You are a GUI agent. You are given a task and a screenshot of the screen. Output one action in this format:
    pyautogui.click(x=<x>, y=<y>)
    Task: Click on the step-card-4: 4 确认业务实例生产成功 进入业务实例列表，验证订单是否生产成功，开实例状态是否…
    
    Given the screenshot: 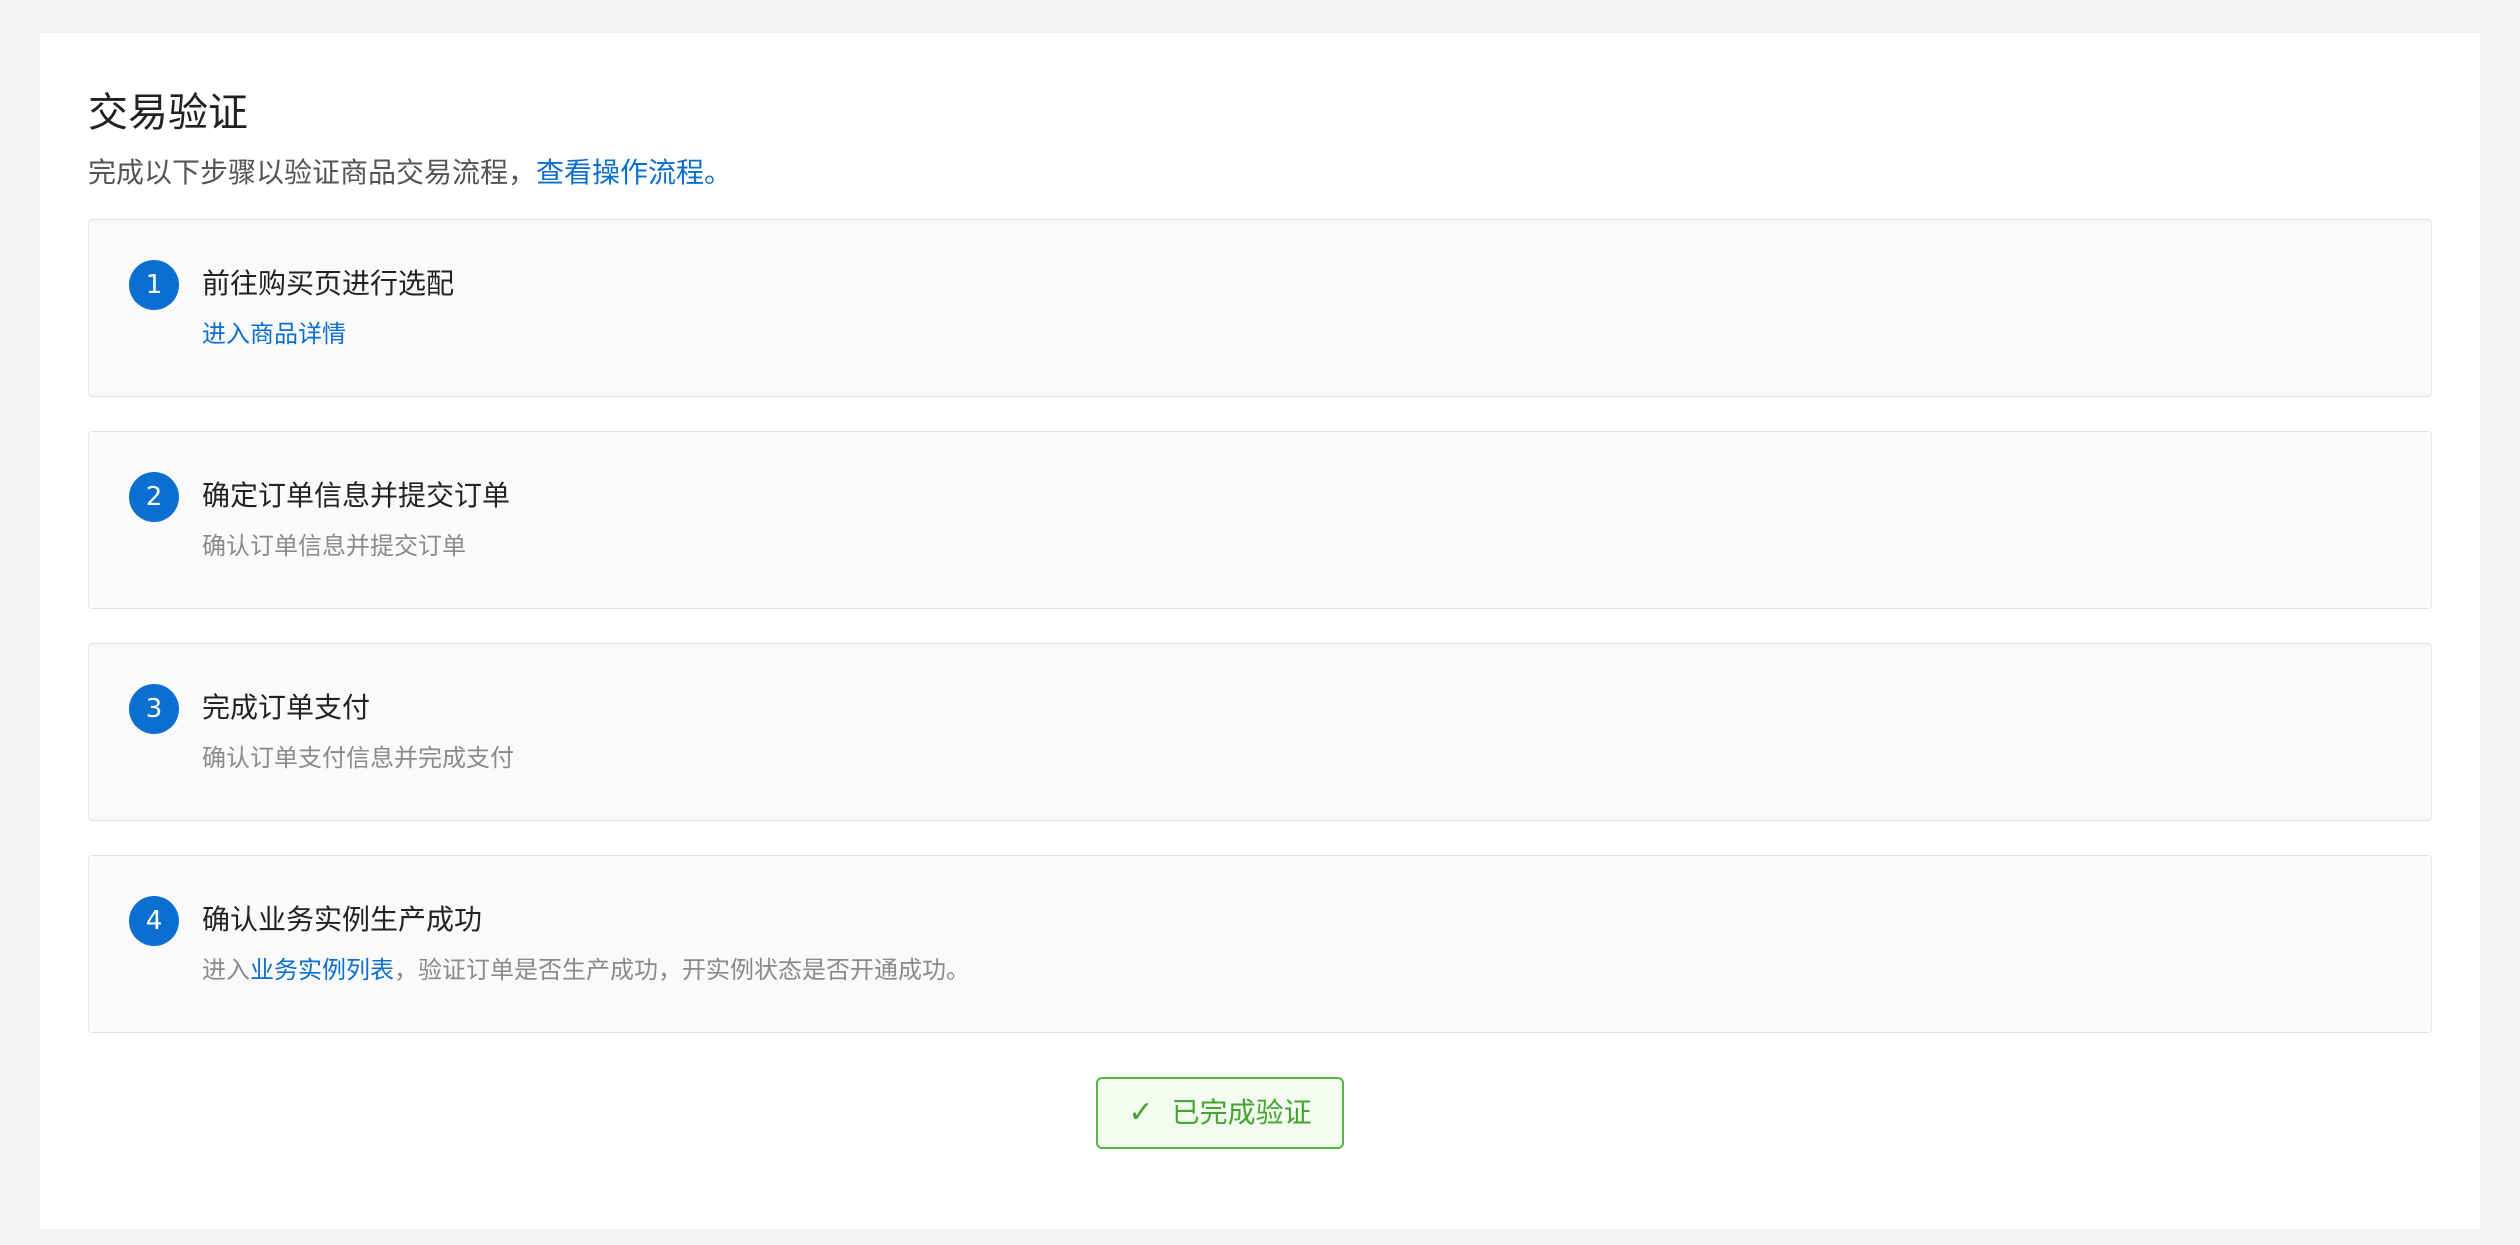 What is the action you would take?
    pyautogui.click(x=1260, y=944)
    